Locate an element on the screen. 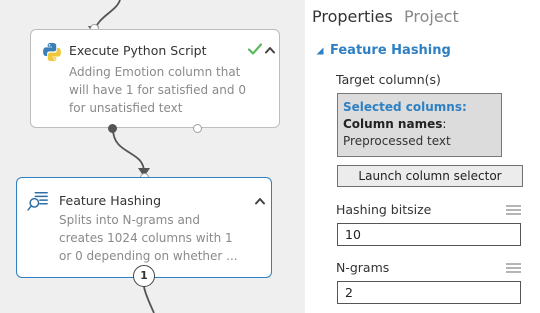  module-title: Execute Python Script is located at coordinates (138, 50).